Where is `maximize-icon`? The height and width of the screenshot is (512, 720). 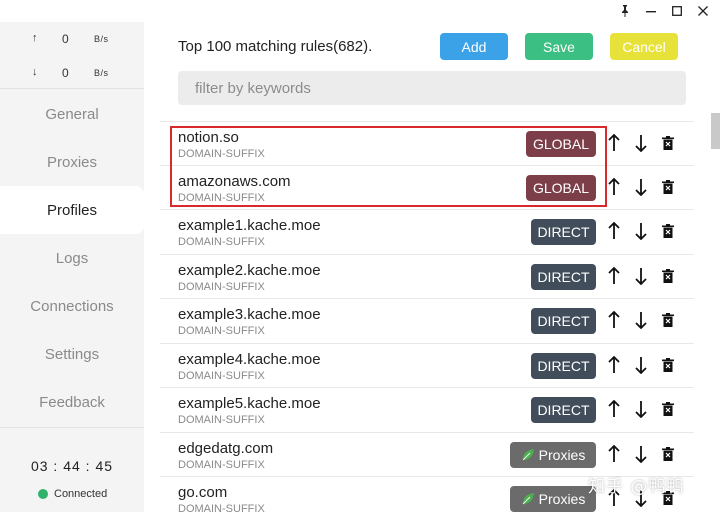 maximize-icon is located at coordinates (677, 11).